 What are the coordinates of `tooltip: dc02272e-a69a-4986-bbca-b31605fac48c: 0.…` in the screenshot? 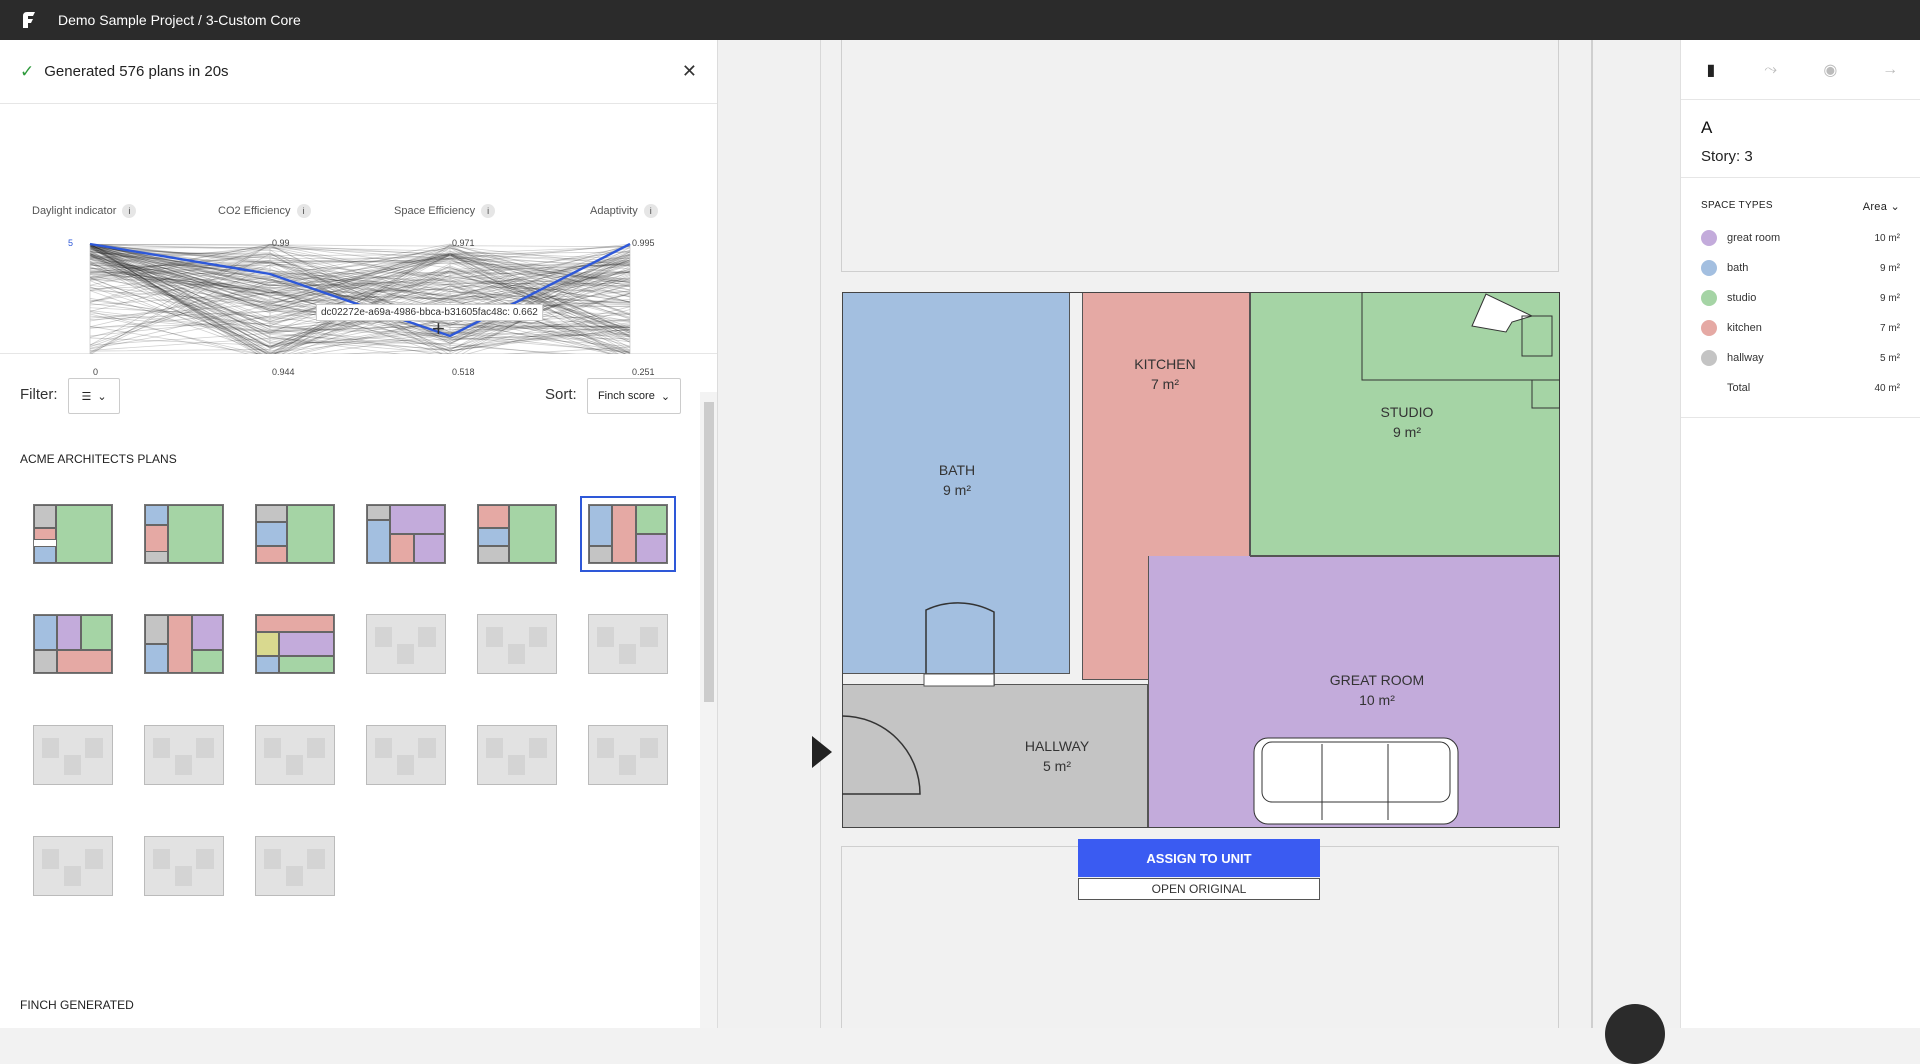 It's located at (429, 312).